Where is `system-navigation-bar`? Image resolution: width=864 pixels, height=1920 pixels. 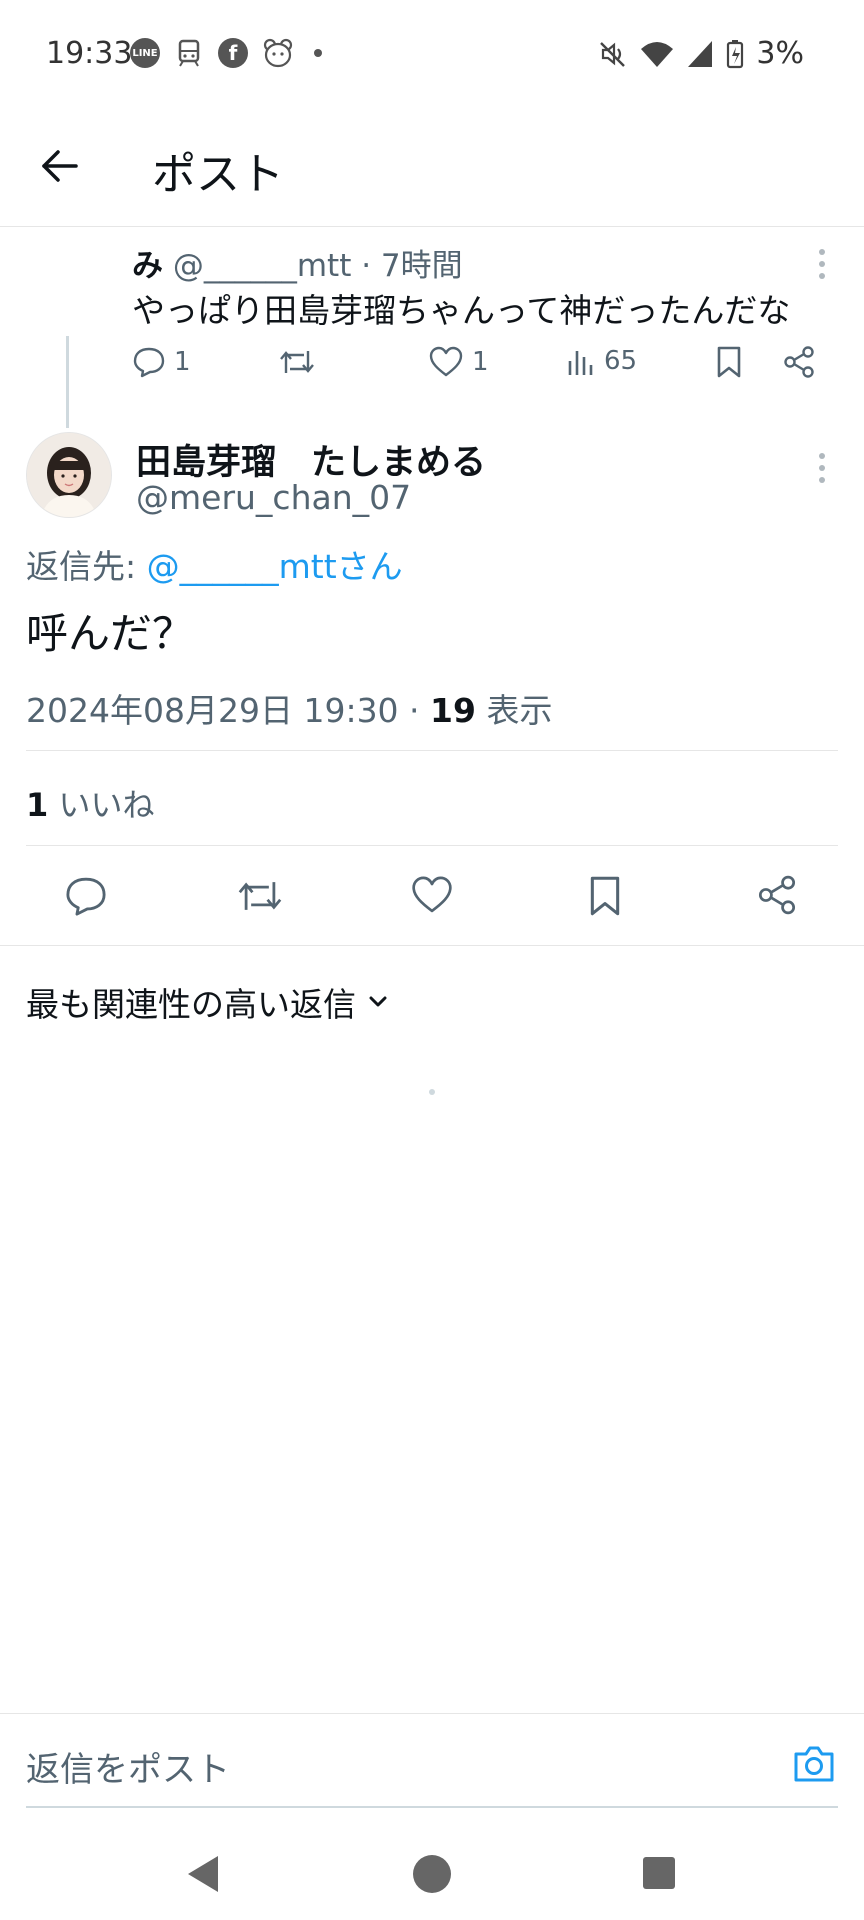
system-navigation-bar is located at coordinates (432, 1870).